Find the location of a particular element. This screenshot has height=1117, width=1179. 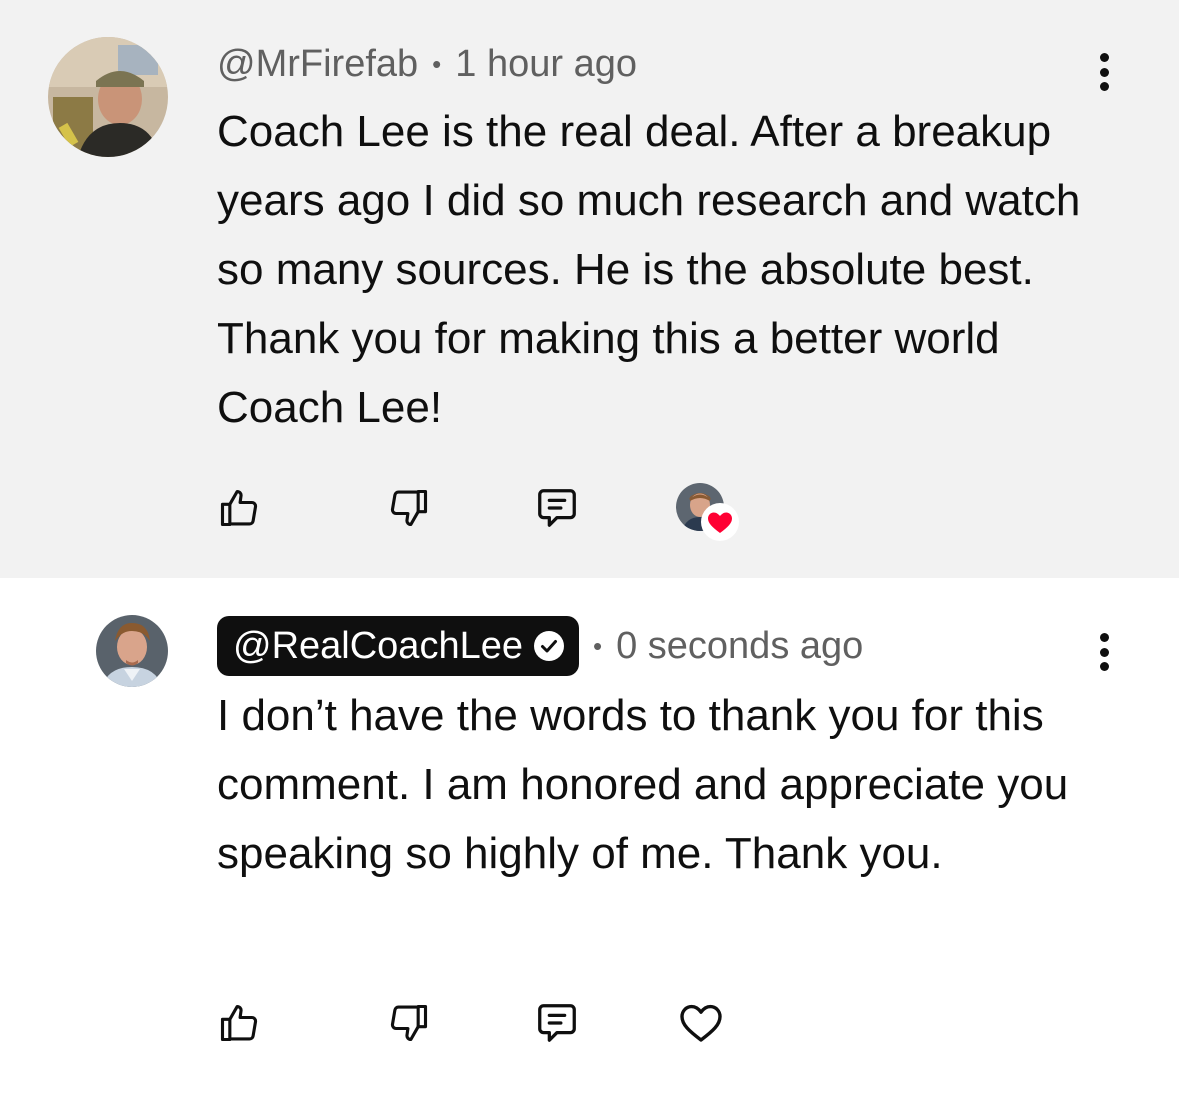

verified-check-icon is located at coordinates (548, 646).